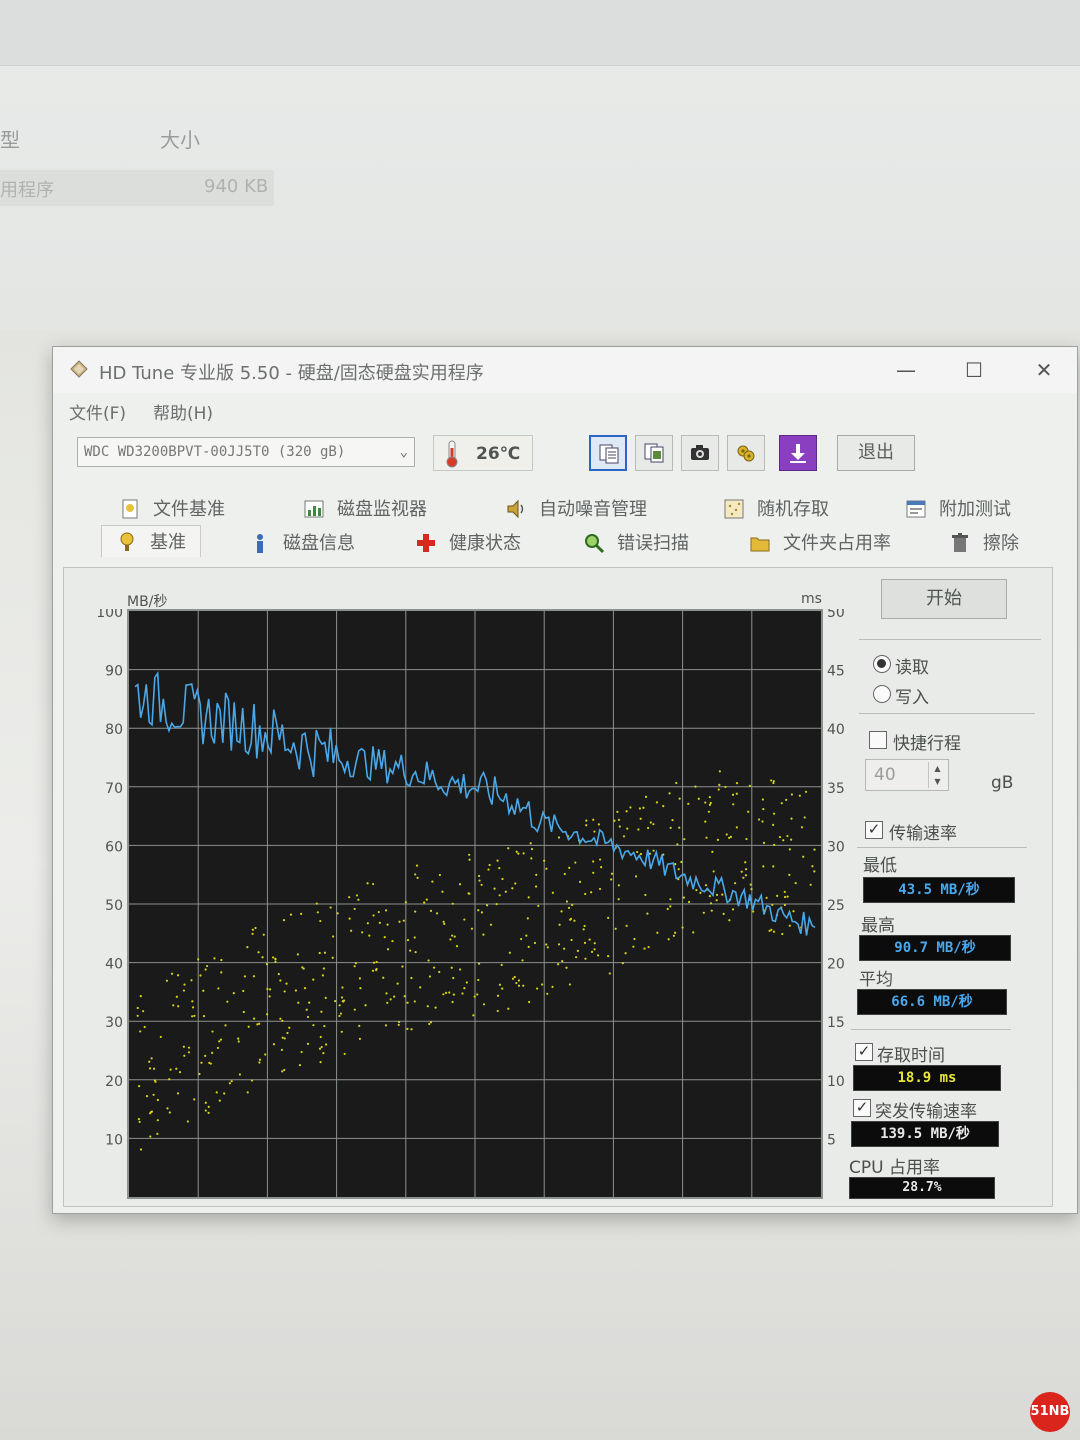  What do you see at coordinates (404, 452) in the screenshot?
I see `chevron-down-icon: ⌄` at bounding box center [404, 452].